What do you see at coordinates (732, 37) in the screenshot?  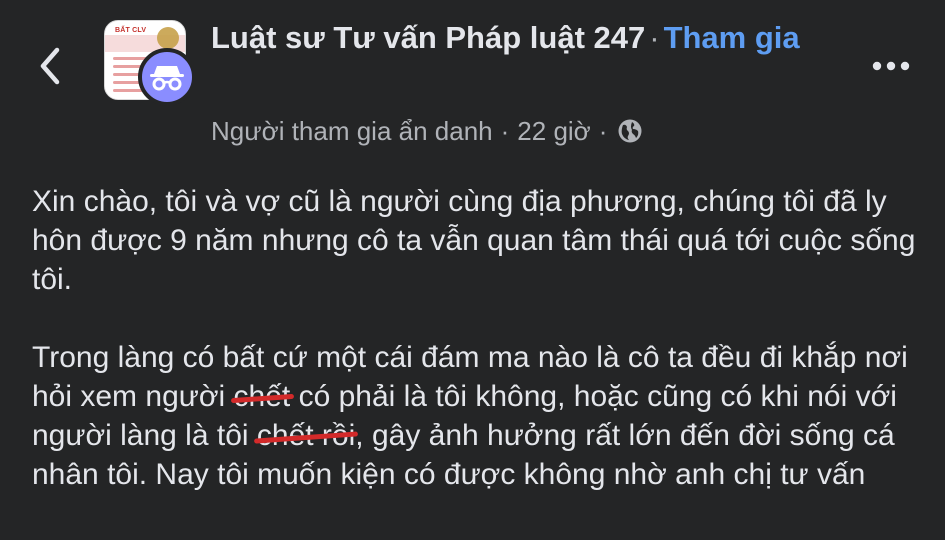 I see `join-group-link: Tham gia` at bounding box center [732, 37].